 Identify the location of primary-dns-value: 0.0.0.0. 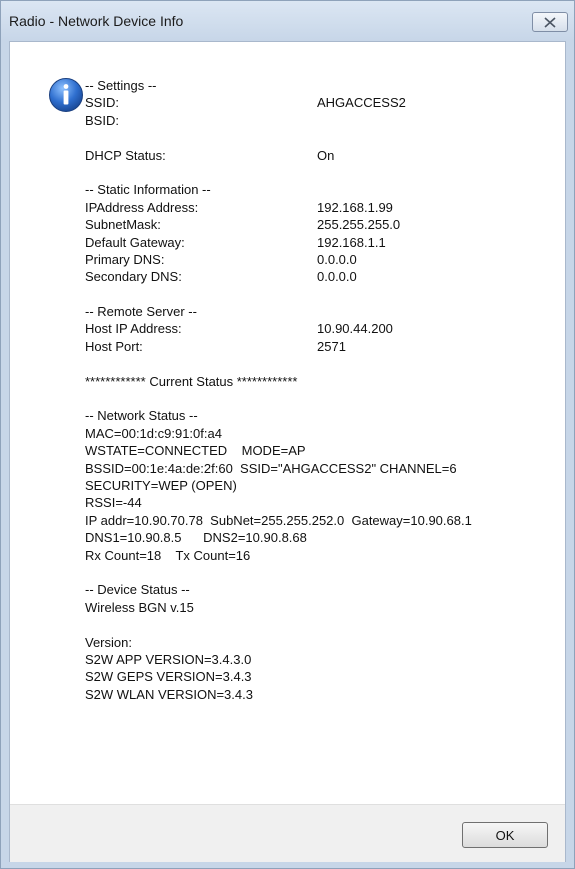
(337, 259).